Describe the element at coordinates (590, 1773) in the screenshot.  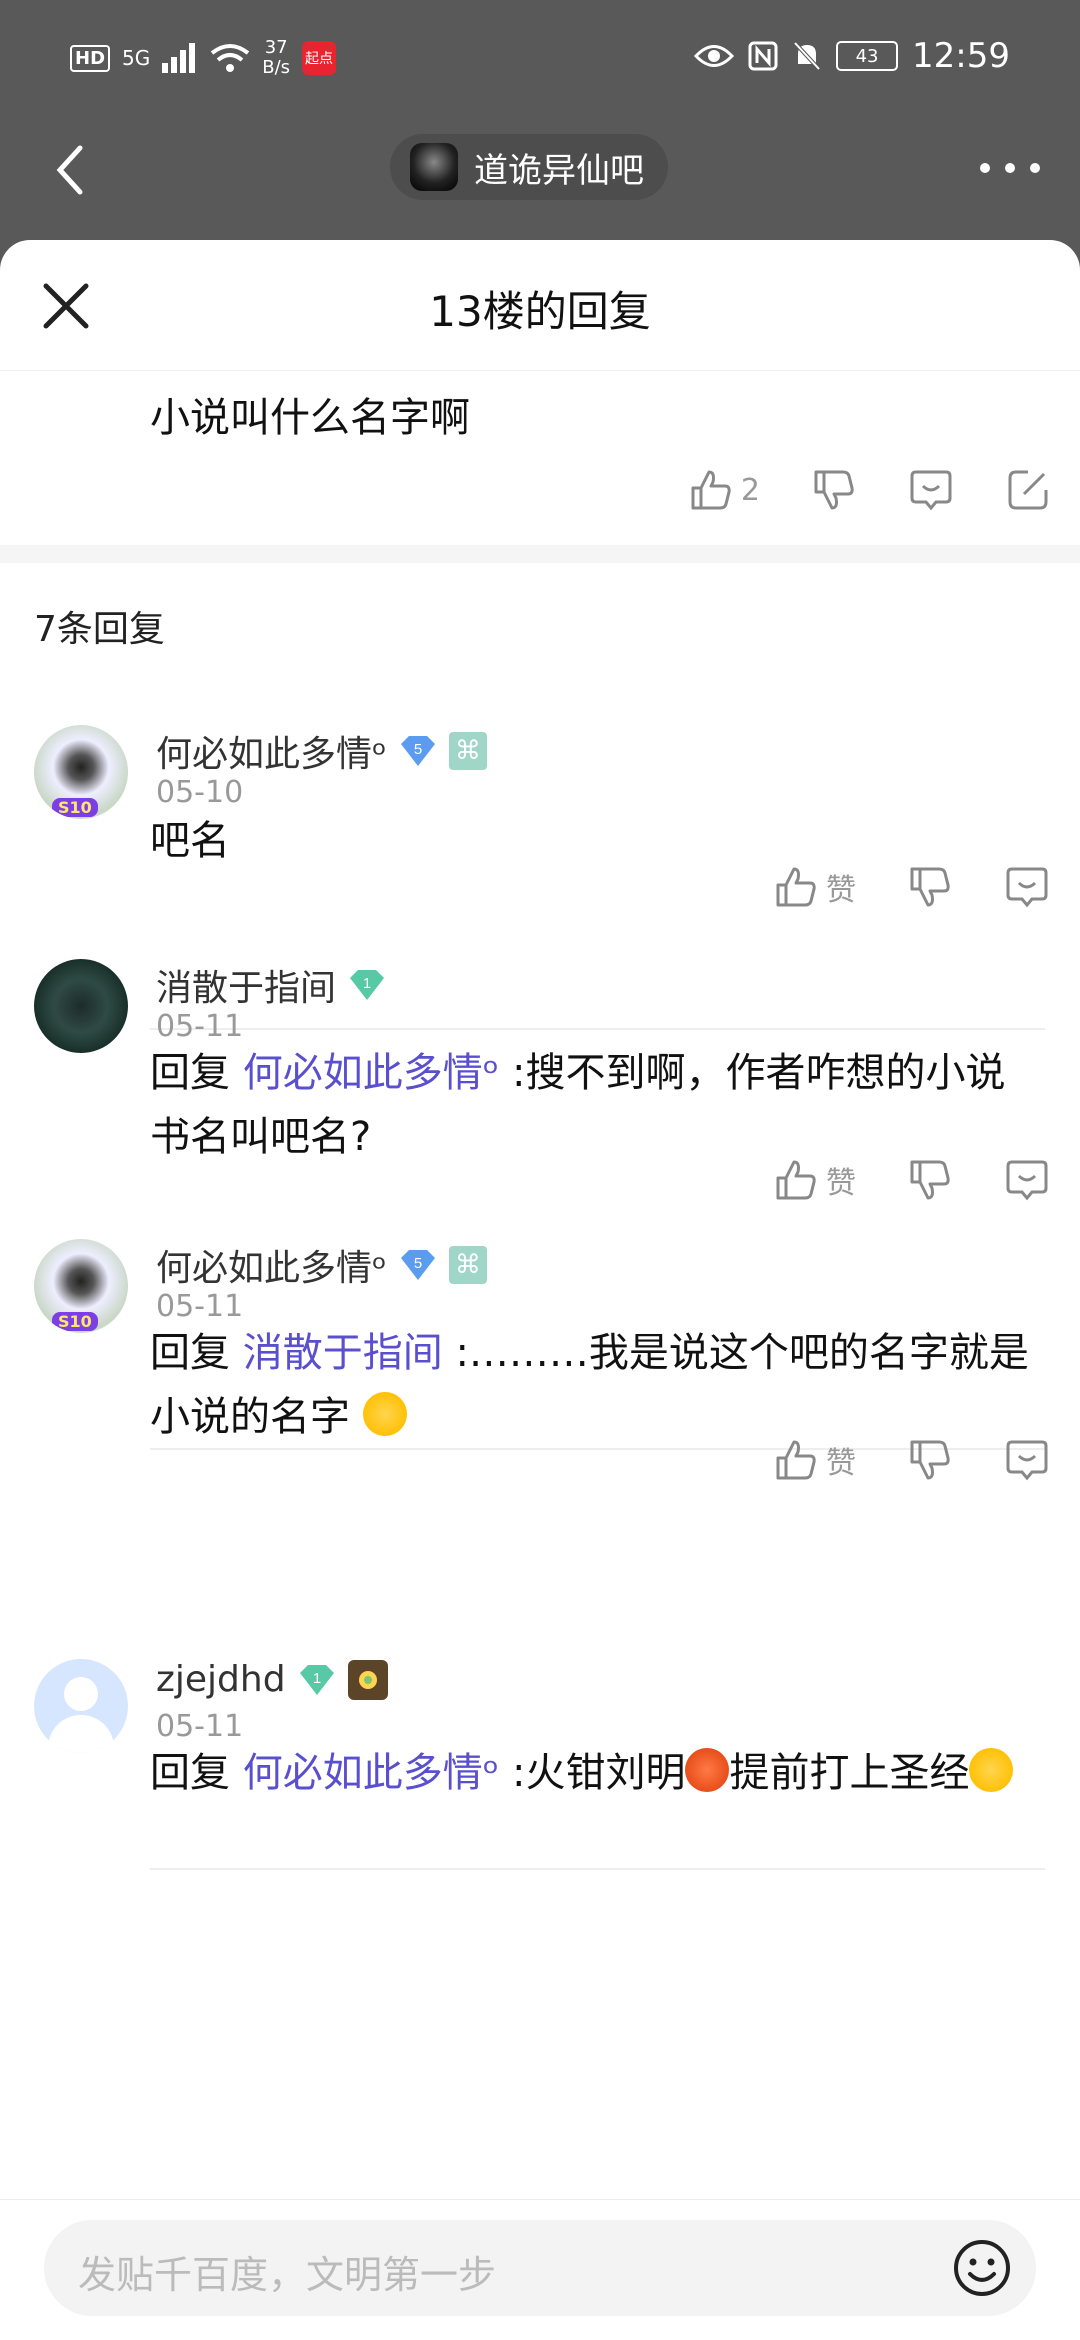
I see `reply-text: 回复 何必如此多情ᵒ :火钳刘明 提前打上圣经` at that location.